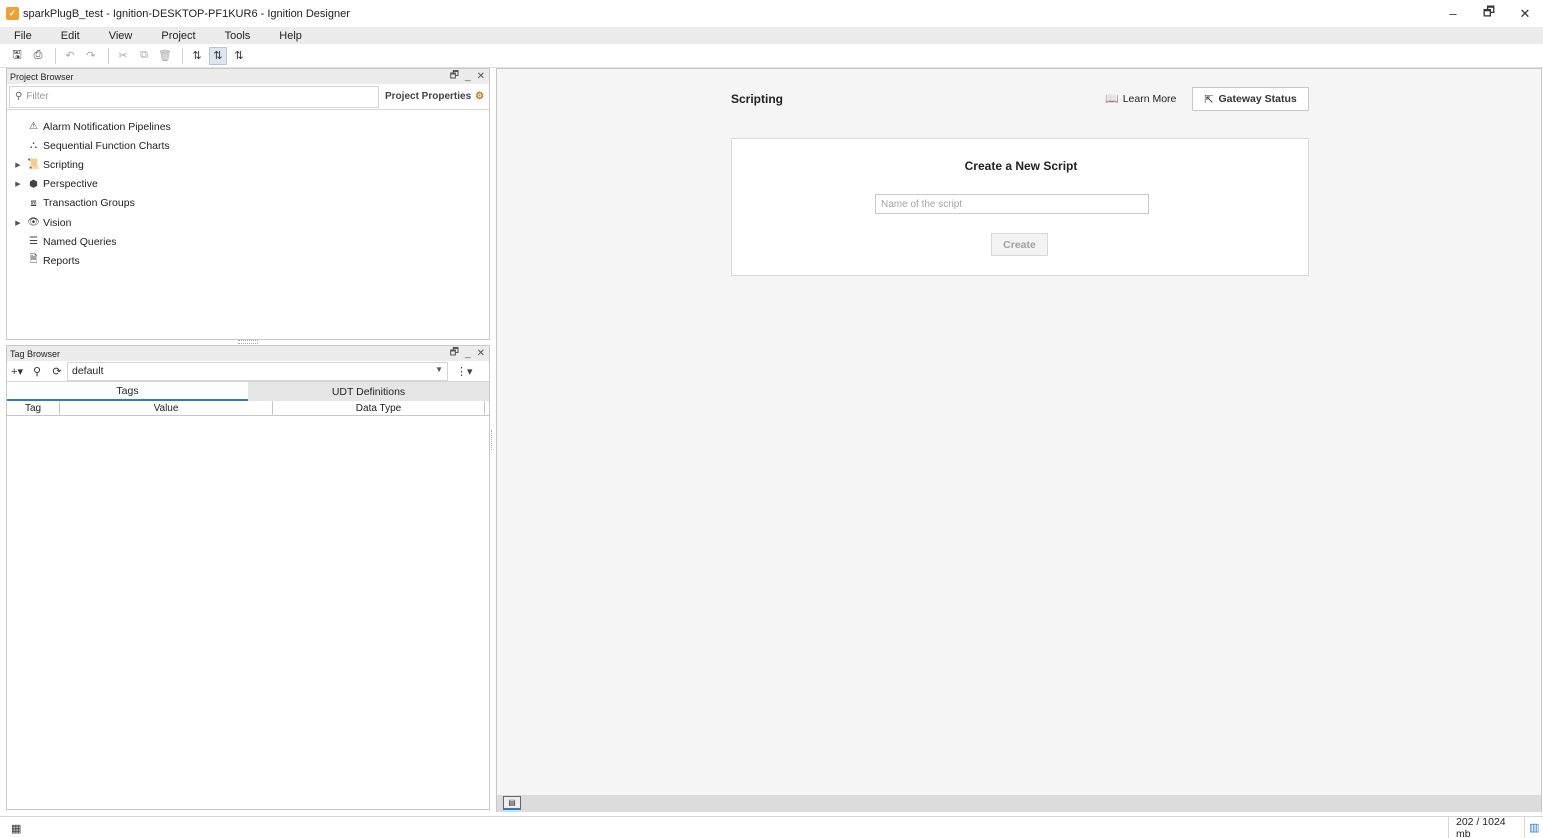  What do you see at coordinates (248, 76) in the screenshot?
I see `project-browser-header: Project Browser 🗗 _ ✕` at bounding box center [248, 76].